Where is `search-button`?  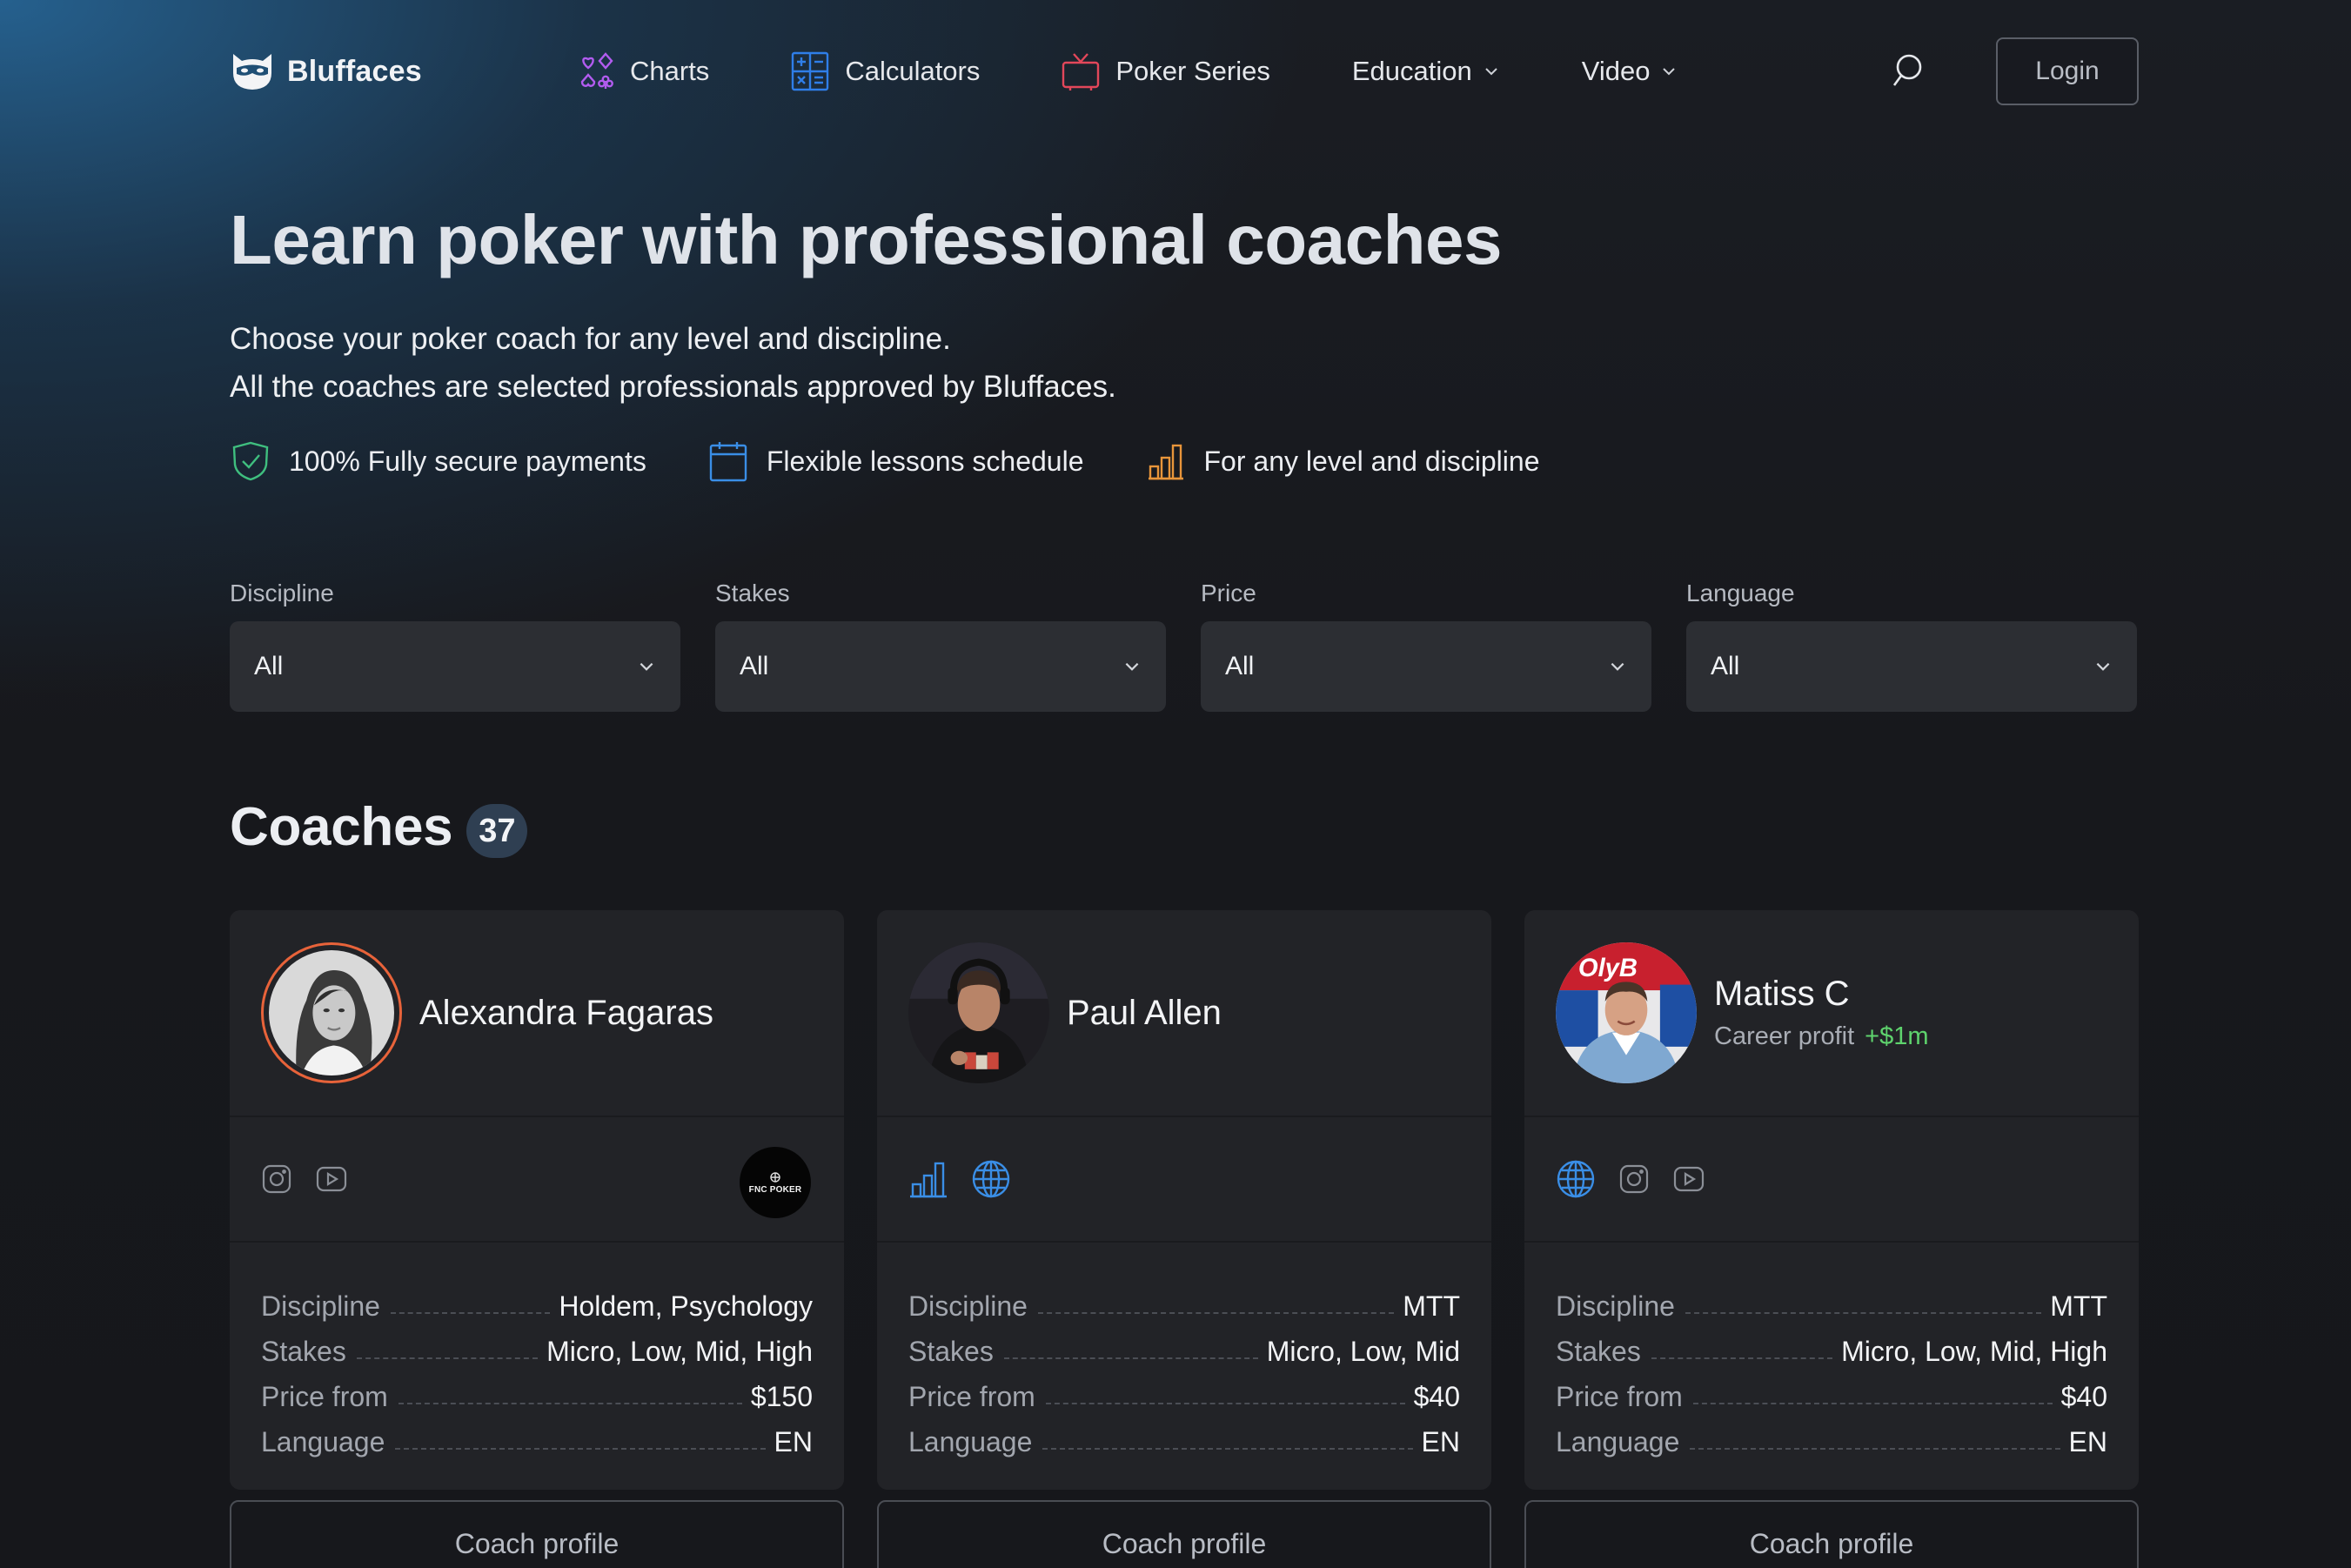 search-button is located at coordinates (1907, 71).